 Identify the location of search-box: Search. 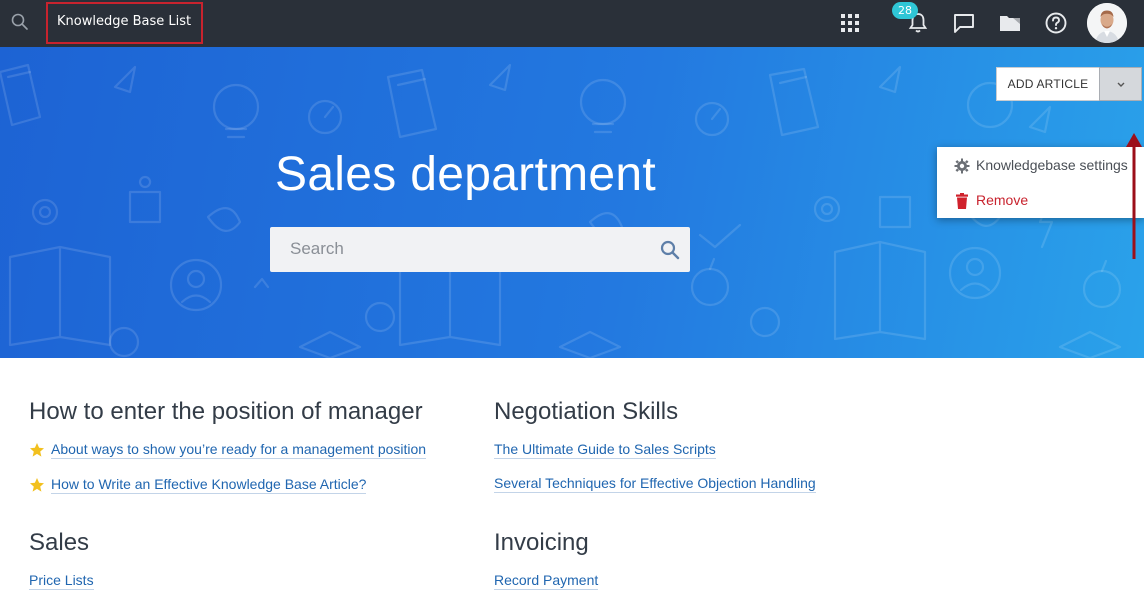
(480, 249).